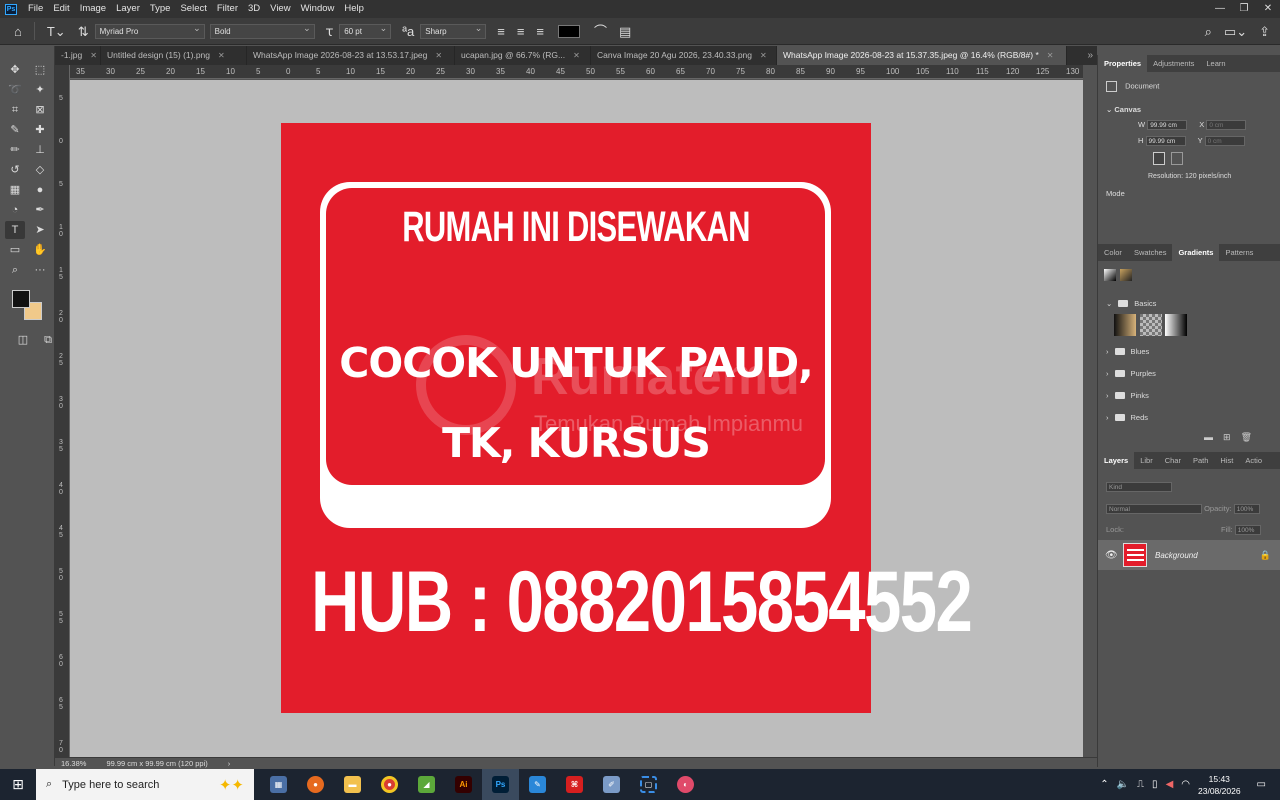  What do you see at coordinates (1224, 141) in the screenshot?
I see `y-input: 0 cm` at bounding box center [1224, 141].